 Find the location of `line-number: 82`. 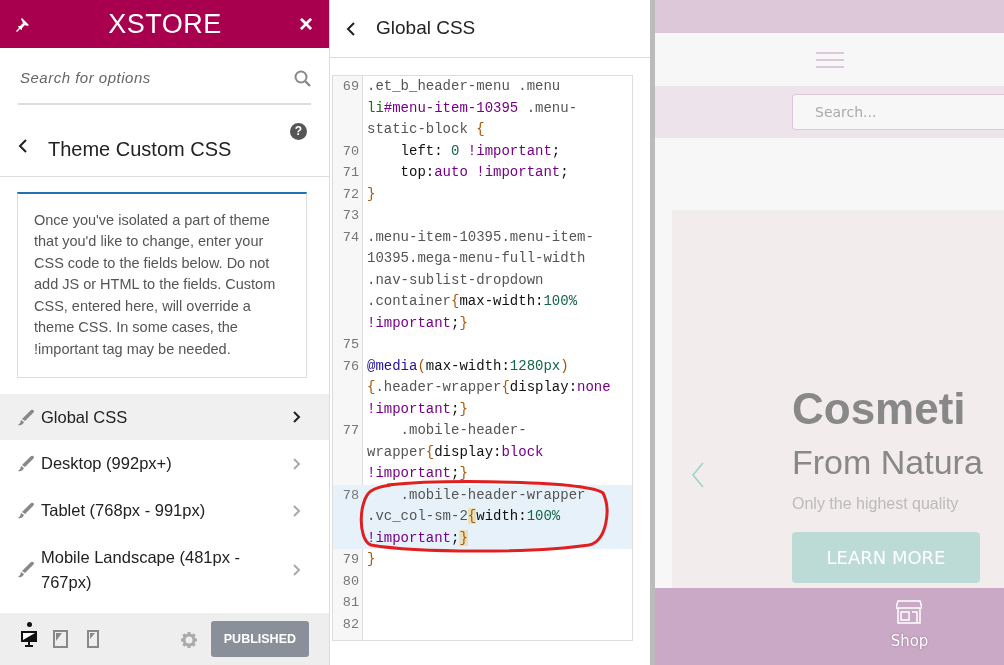

line-number: 82 is located at coordinates (350, 624).